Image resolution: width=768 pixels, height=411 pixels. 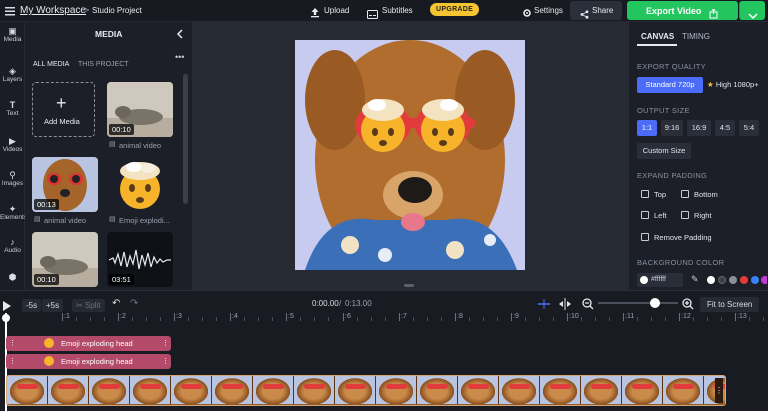 What do you see at coordinates (670, 85) in the screenshot?
I see `quality-standard-720p: Standard 720p` at bounding box center [670, 85].